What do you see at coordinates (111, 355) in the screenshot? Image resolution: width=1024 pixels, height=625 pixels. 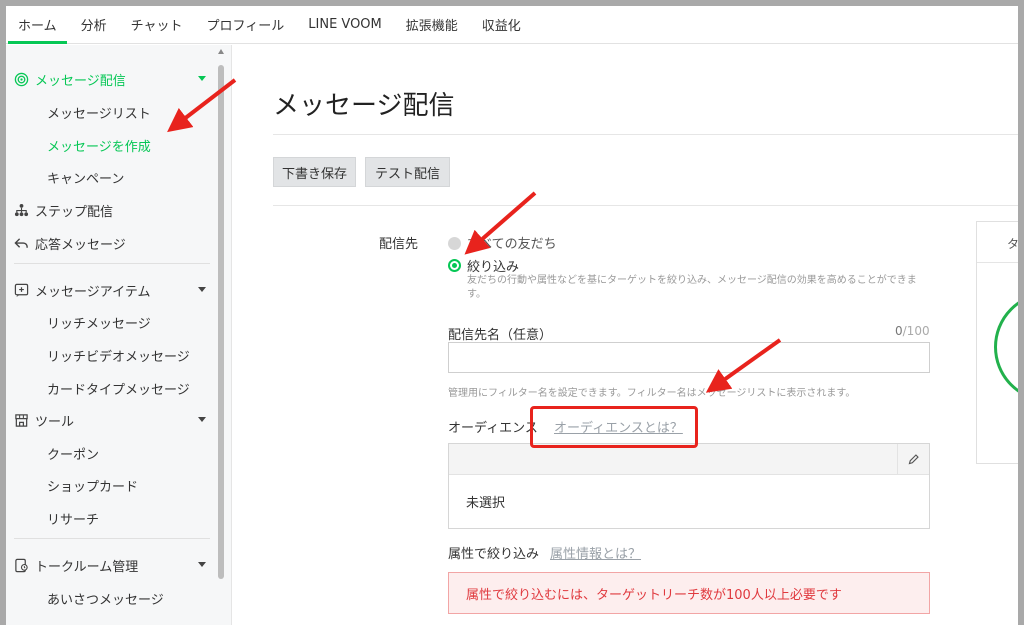 I see `sidebar-item-rich-video-message: リッチビデオメッセージ` at bounding box center [111, 355].